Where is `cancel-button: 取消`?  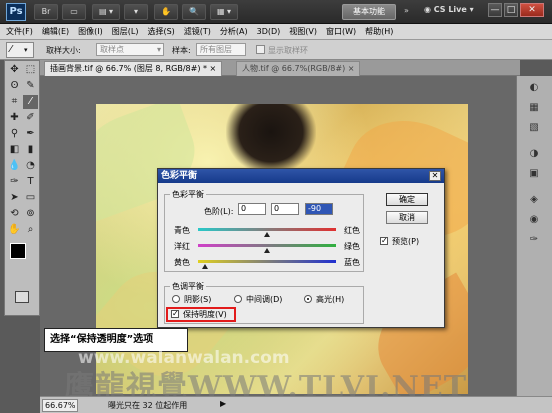
cancel-button: 取消 is located at coordinates (407, 217).